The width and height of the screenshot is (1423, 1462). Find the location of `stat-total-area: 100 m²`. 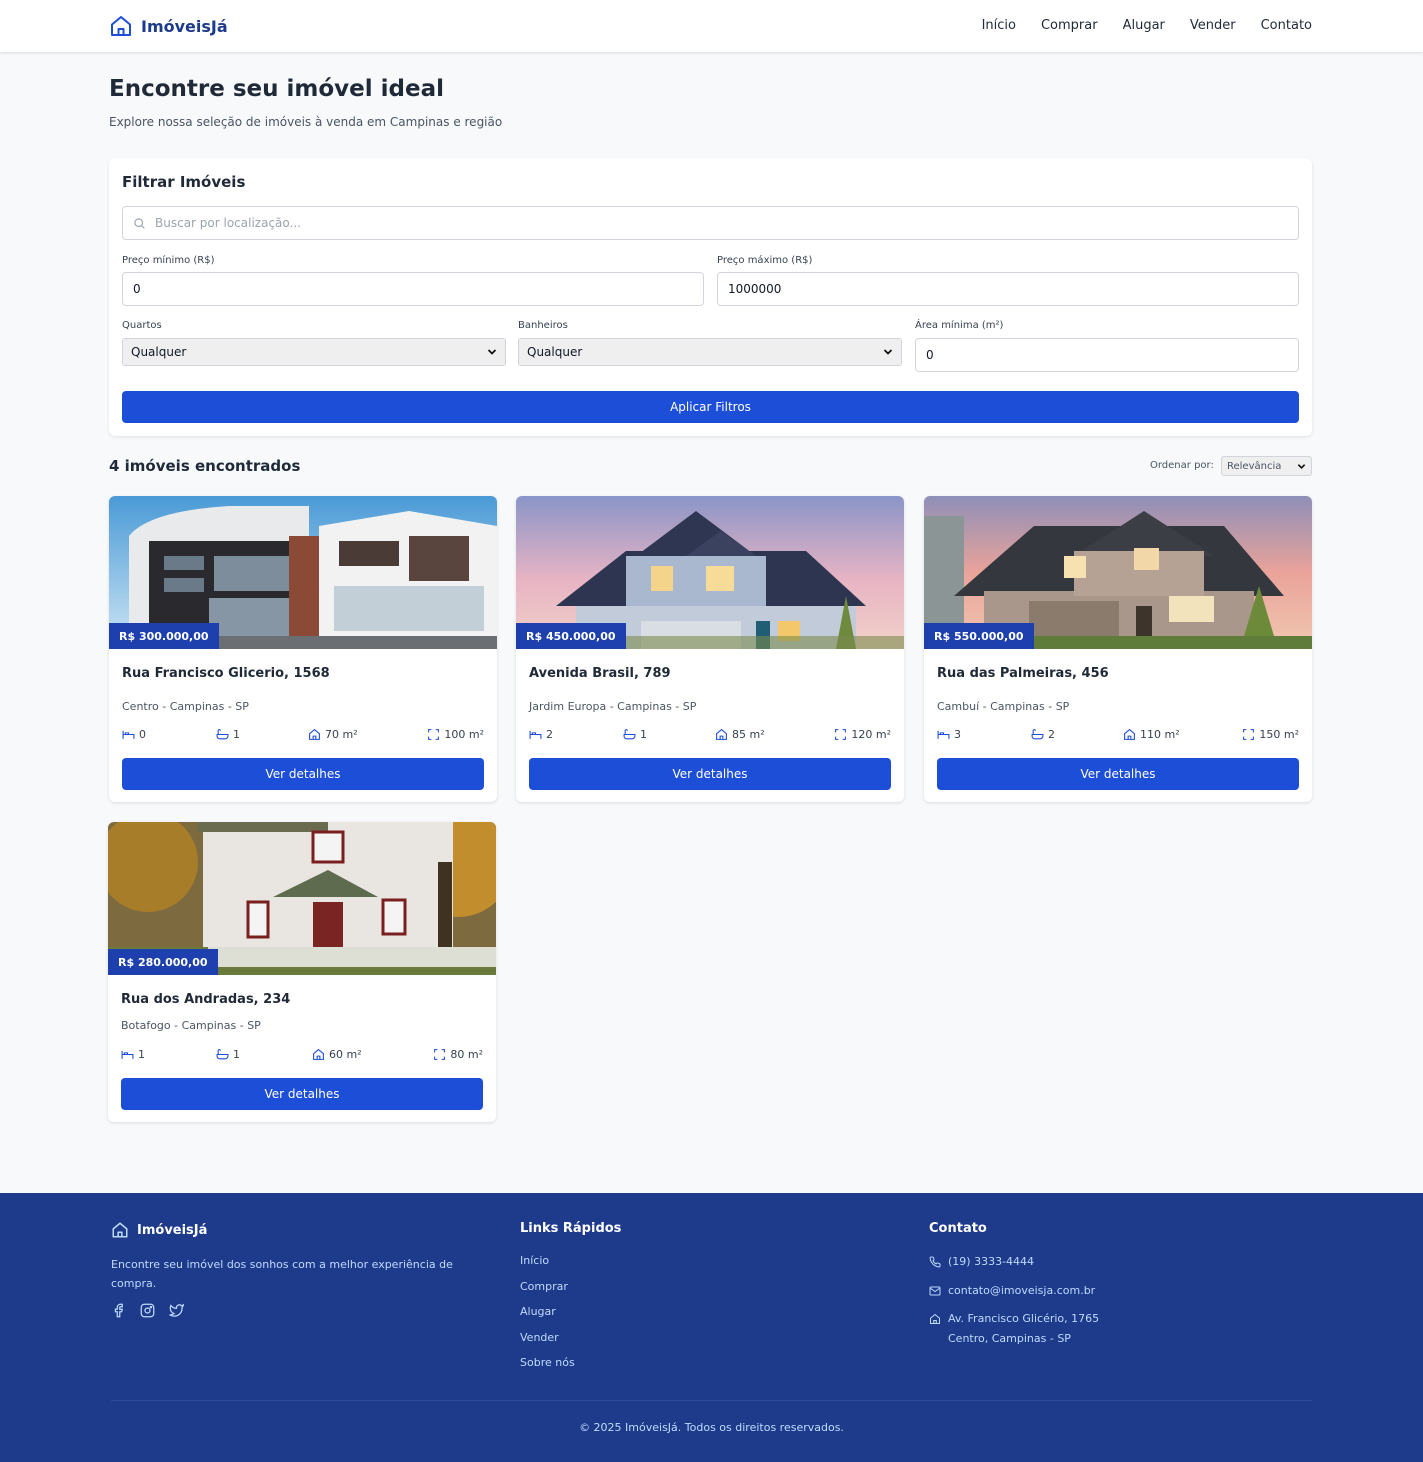

stat-total-area: 100 m² is located at coordinates (455, 734).